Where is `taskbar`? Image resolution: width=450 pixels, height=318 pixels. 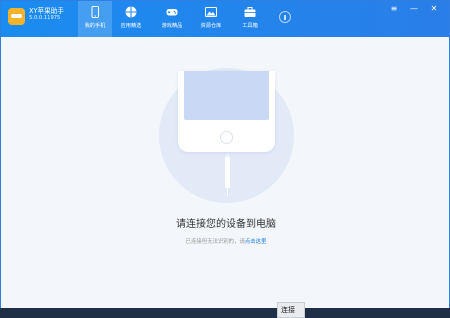
taskbar is located at coordinates (225, 313).